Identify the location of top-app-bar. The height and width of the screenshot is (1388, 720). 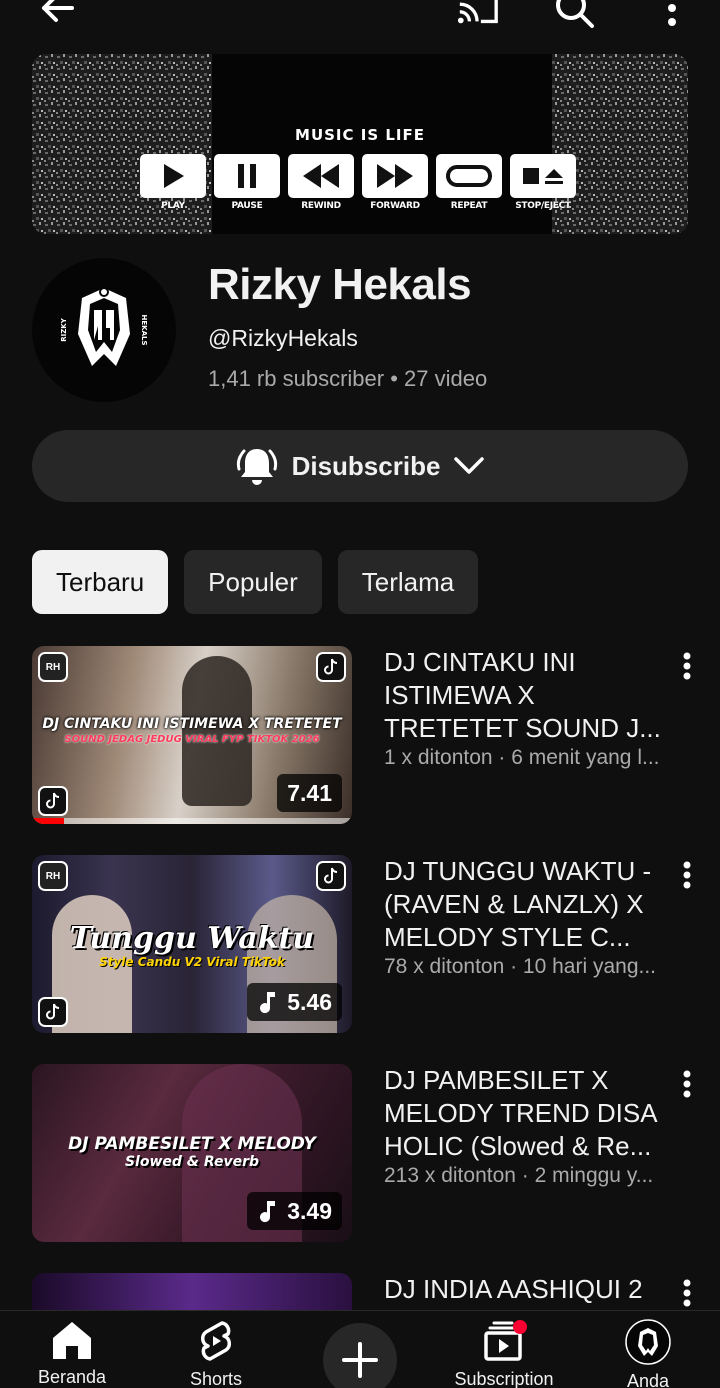
(360, 20).